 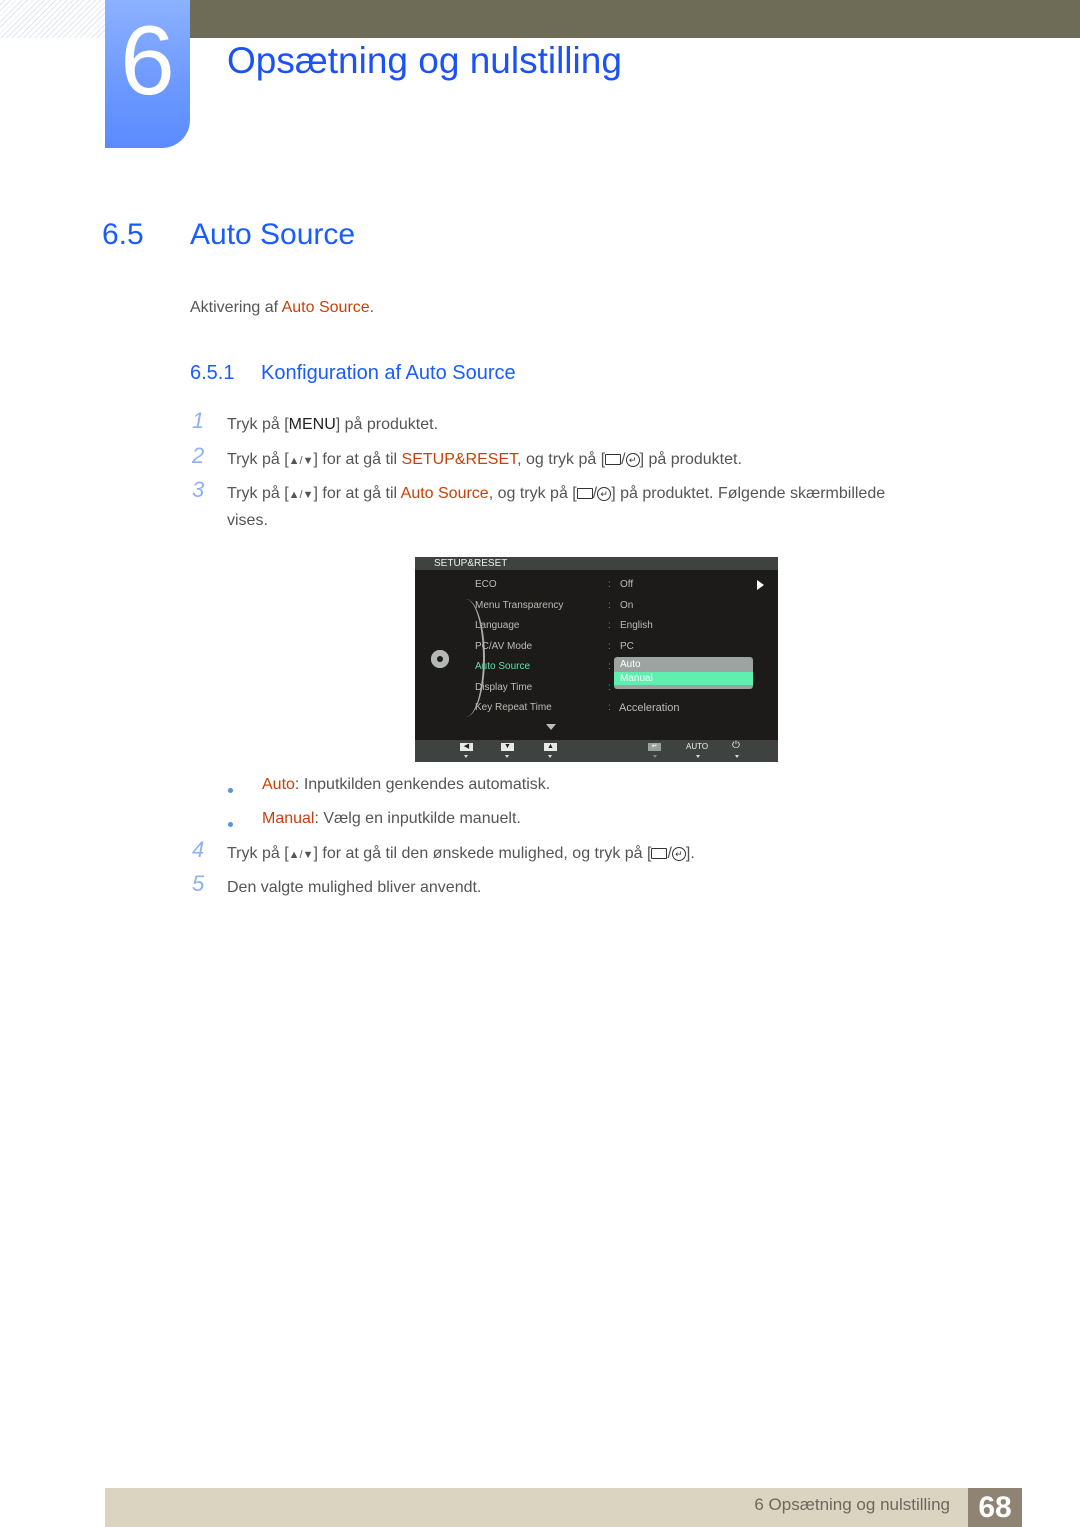 What do you see at coordinates (627, 584) in the screenshot?
I see `osd-value-eco: Off` at bounding box center [627, 584].